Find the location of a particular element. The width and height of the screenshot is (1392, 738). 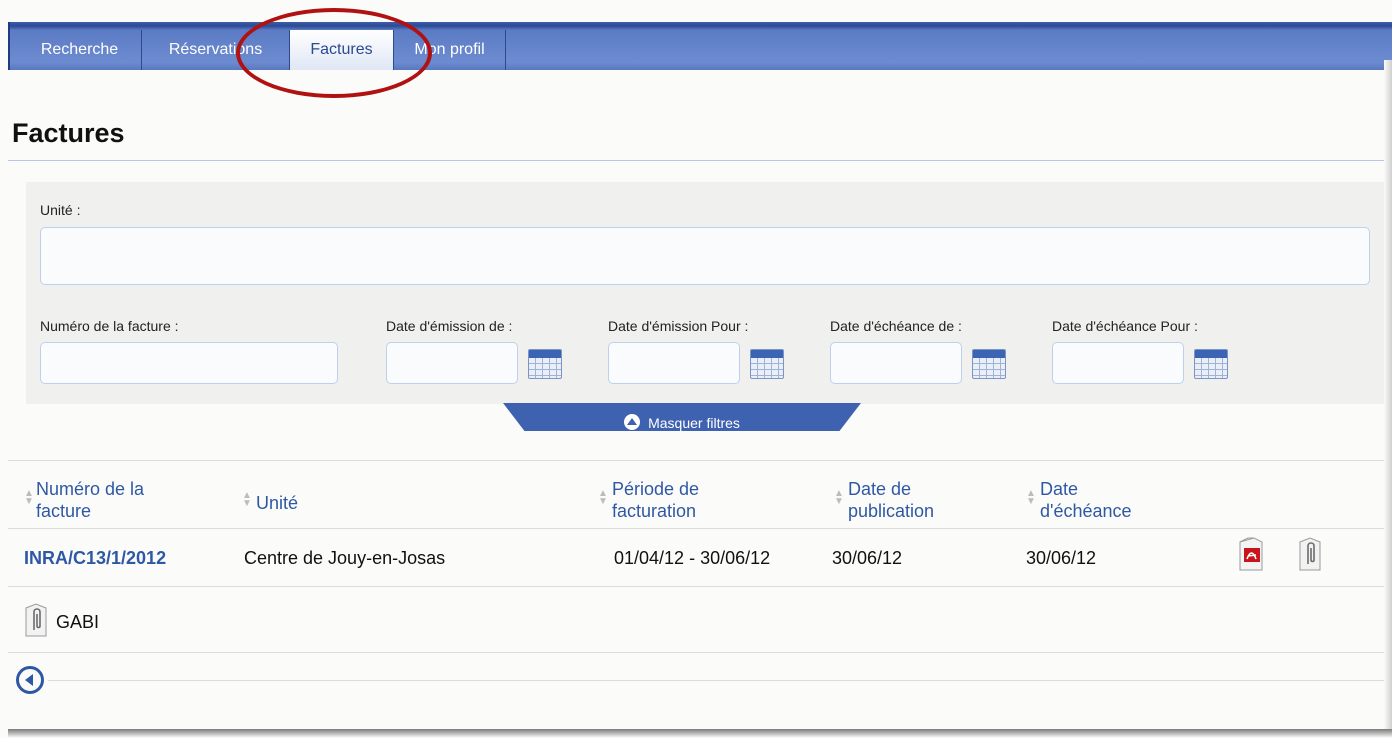

issue-date-from-input is located at coordinates (452, 363).